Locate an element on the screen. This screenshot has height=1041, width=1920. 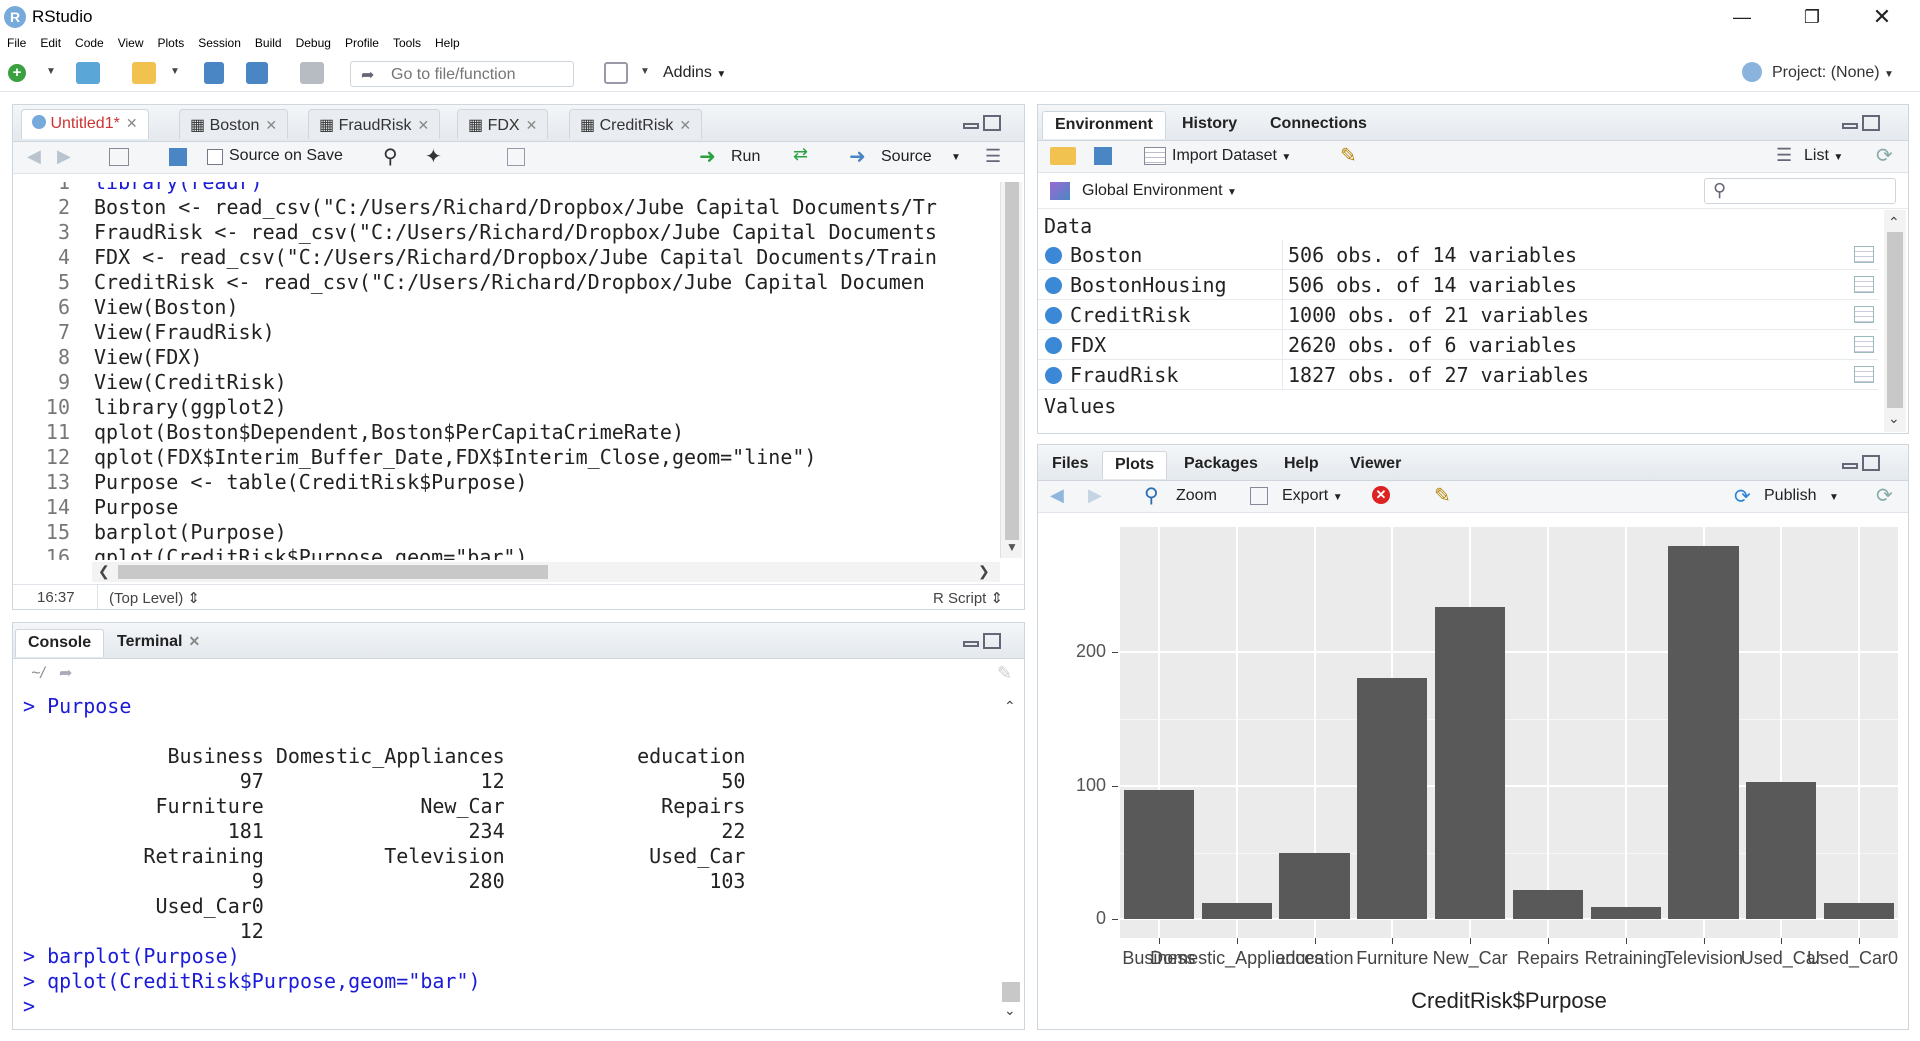
environment-scrollbar: ⌃ ⌄ is located at coordinates (1895, 321).